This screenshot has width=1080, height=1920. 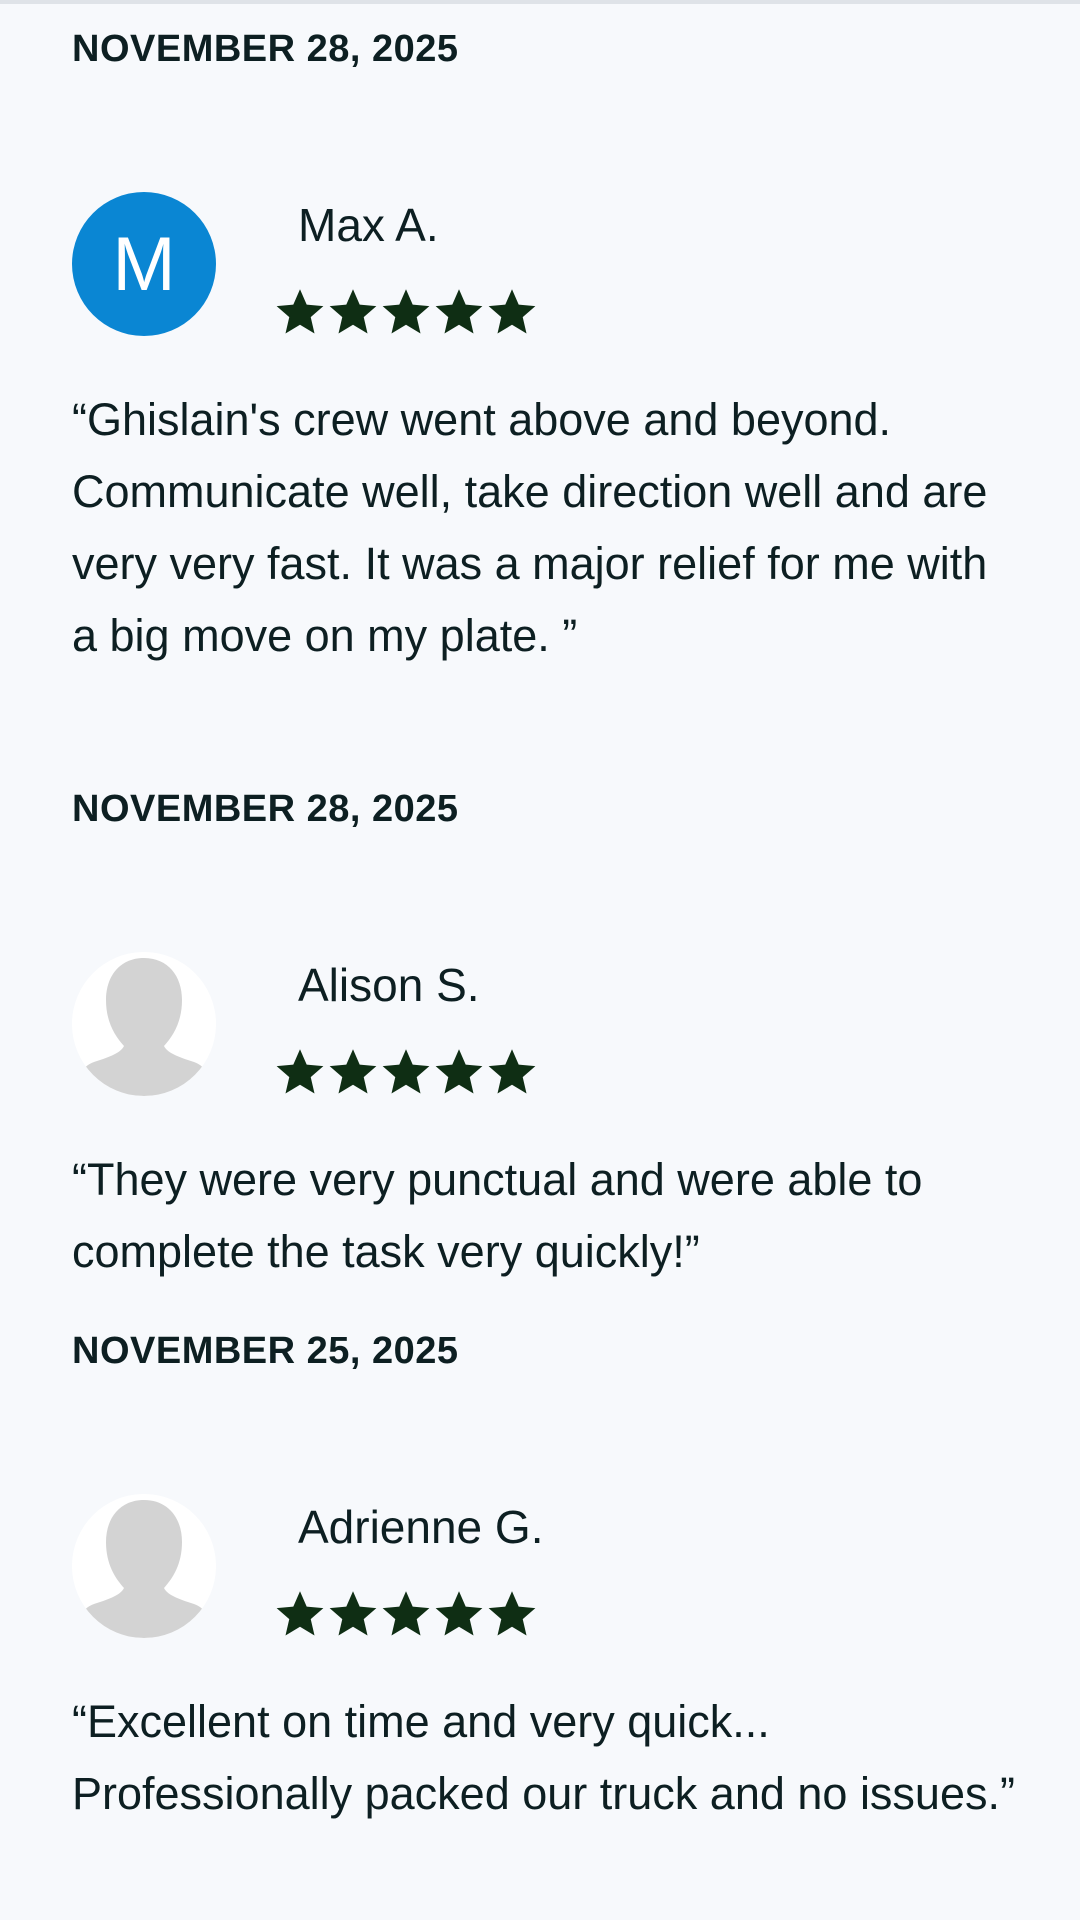 I want to click on avatar: M, so click(x=144, y=264).